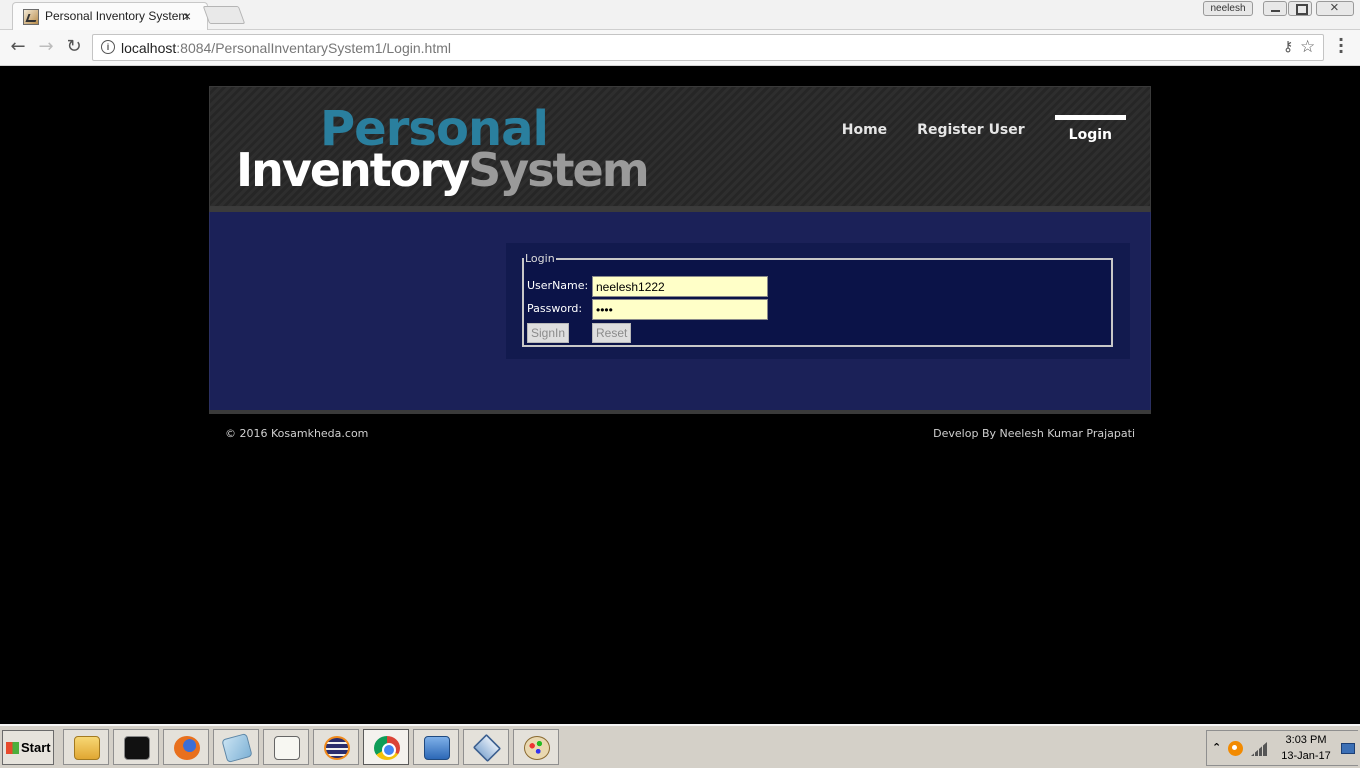 Image resolution: width=1360 pixels, height=768 pixels. What do you see at coordinates (864, 130) in the screenshot?
I see `nav-home: Home` at bounding box center [864, 130].